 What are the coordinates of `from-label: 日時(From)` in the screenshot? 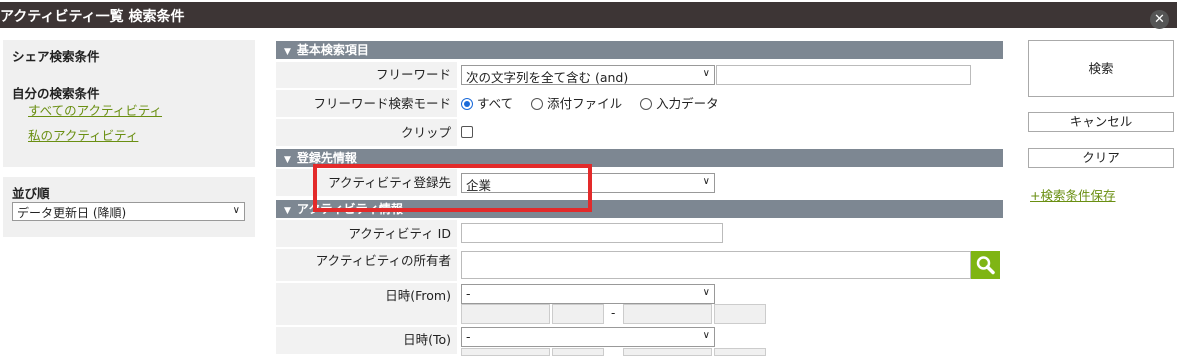 It's located at (366, 304).